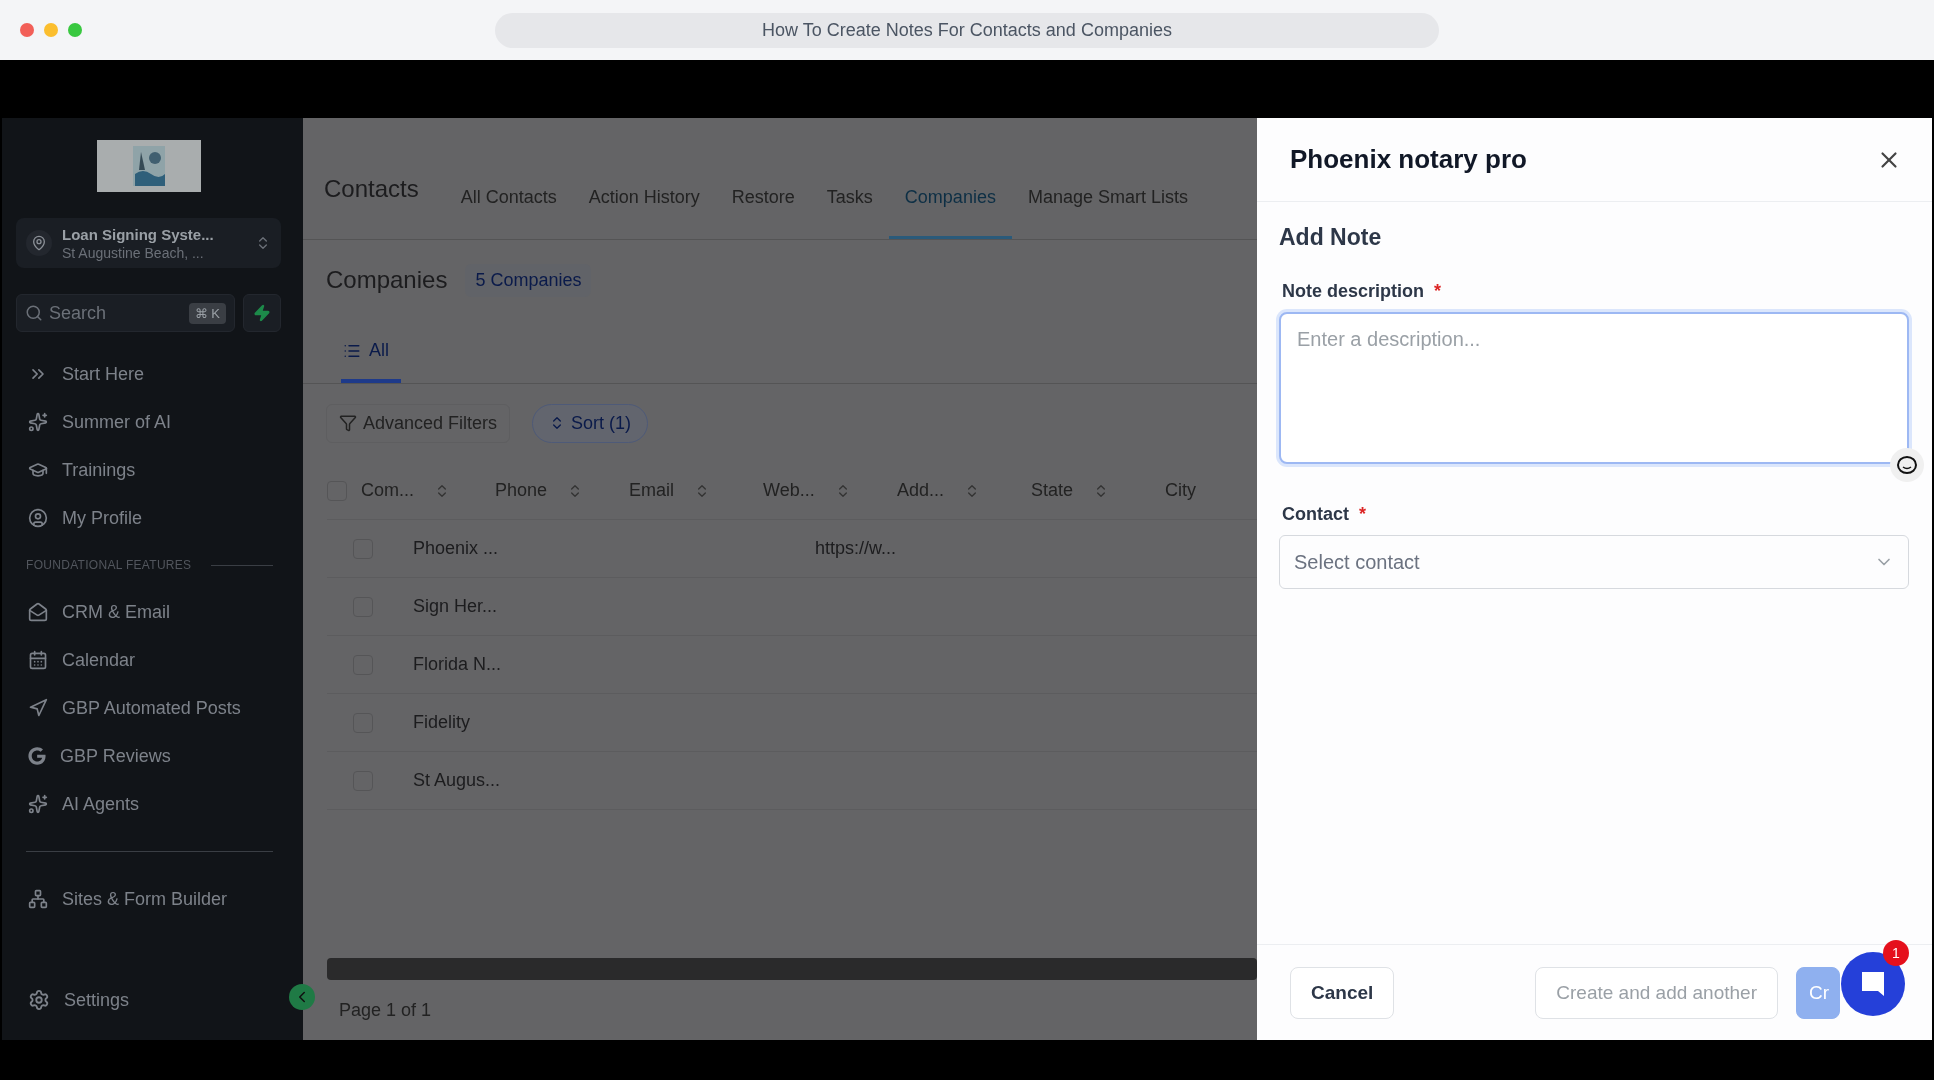 The height and width of the screenshot is (1080, 1934). What do you see at coordinates (644, 213) in the screenshot?
I see `tab: Action History` at bounding box center [644, 213].